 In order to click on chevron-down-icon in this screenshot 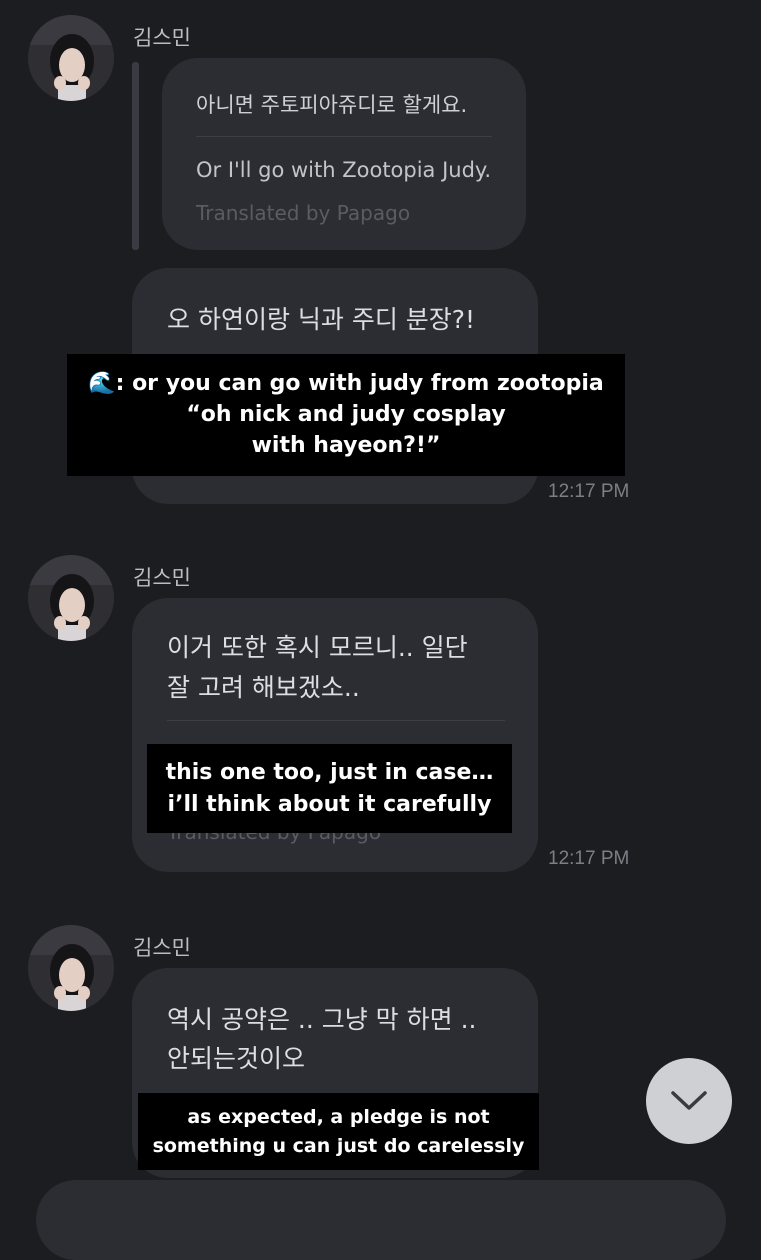, I will do `click(689, 1100)`.